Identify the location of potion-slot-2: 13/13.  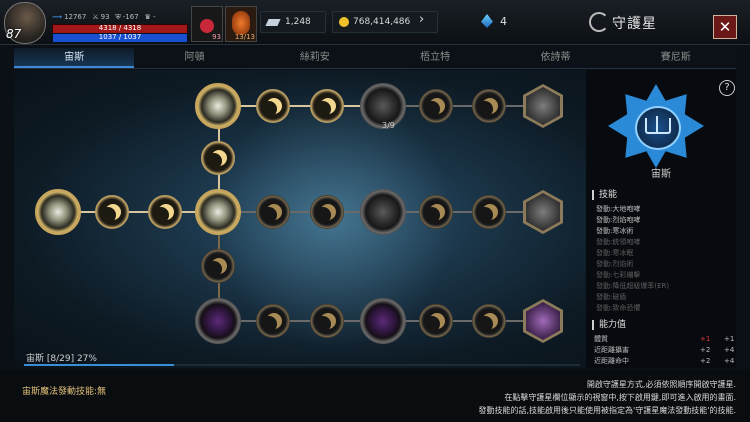
(241, 24).